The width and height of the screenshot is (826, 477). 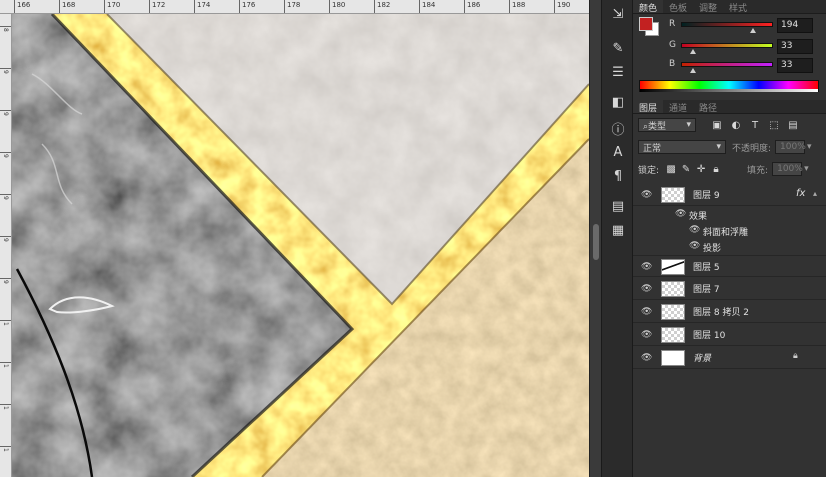 I want to click on tab-channels: 通道, so click(x=678, y=107).